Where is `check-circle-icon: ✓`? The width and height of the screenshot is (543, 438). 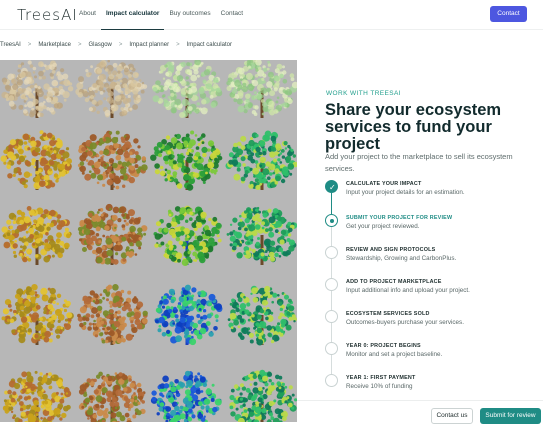 check-circle-icon: ✓ is located at coordinates (331, 186).